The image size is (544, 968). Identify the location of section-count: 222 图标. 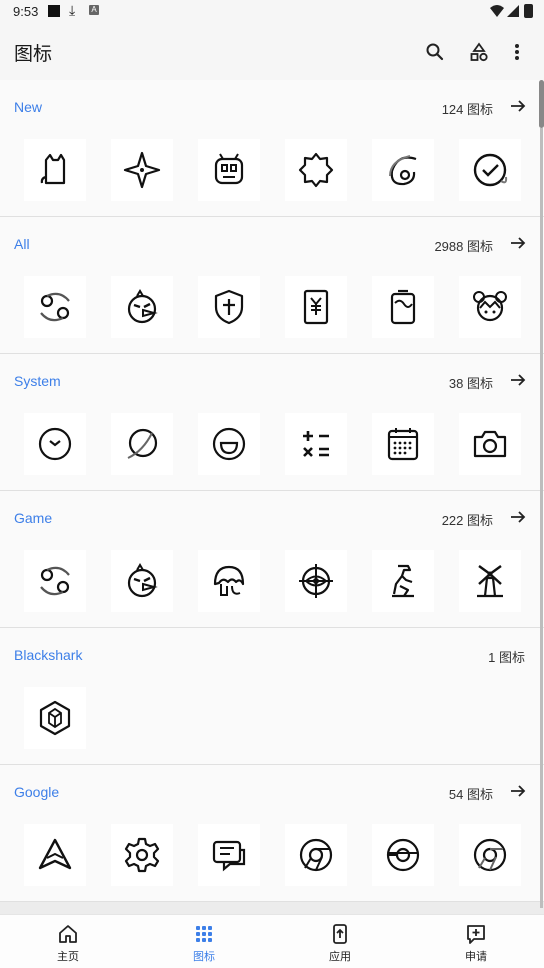
(467, 520).